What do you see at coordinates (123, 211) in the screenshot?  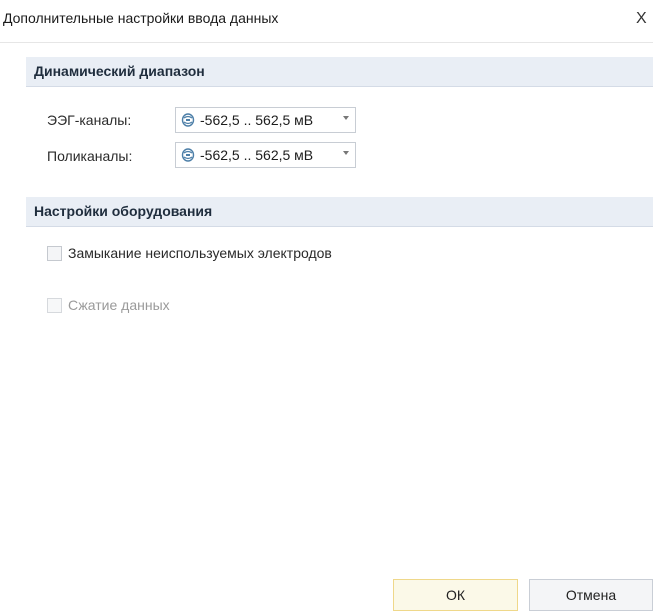 I see `section-title-hardware: Настройки оборудования` at bounding box center [123, 211].